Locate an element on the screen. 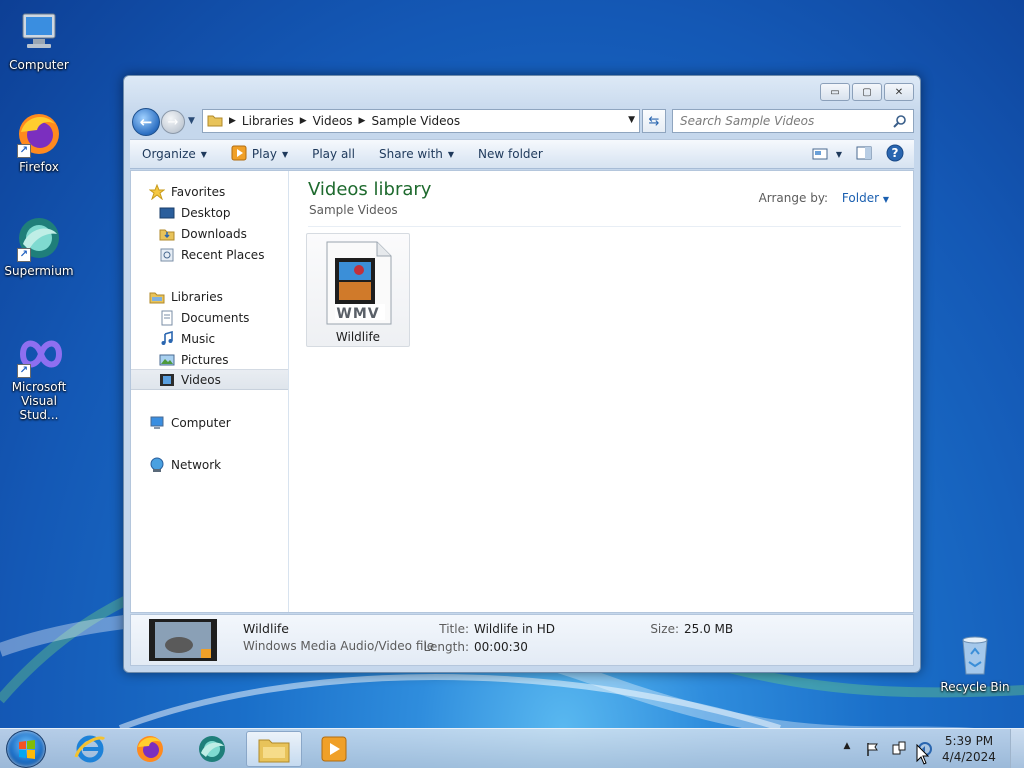 The width and height of the screenshot is (1024, 768). nav-item-videos: Videos is located at coordinates (209, 379).